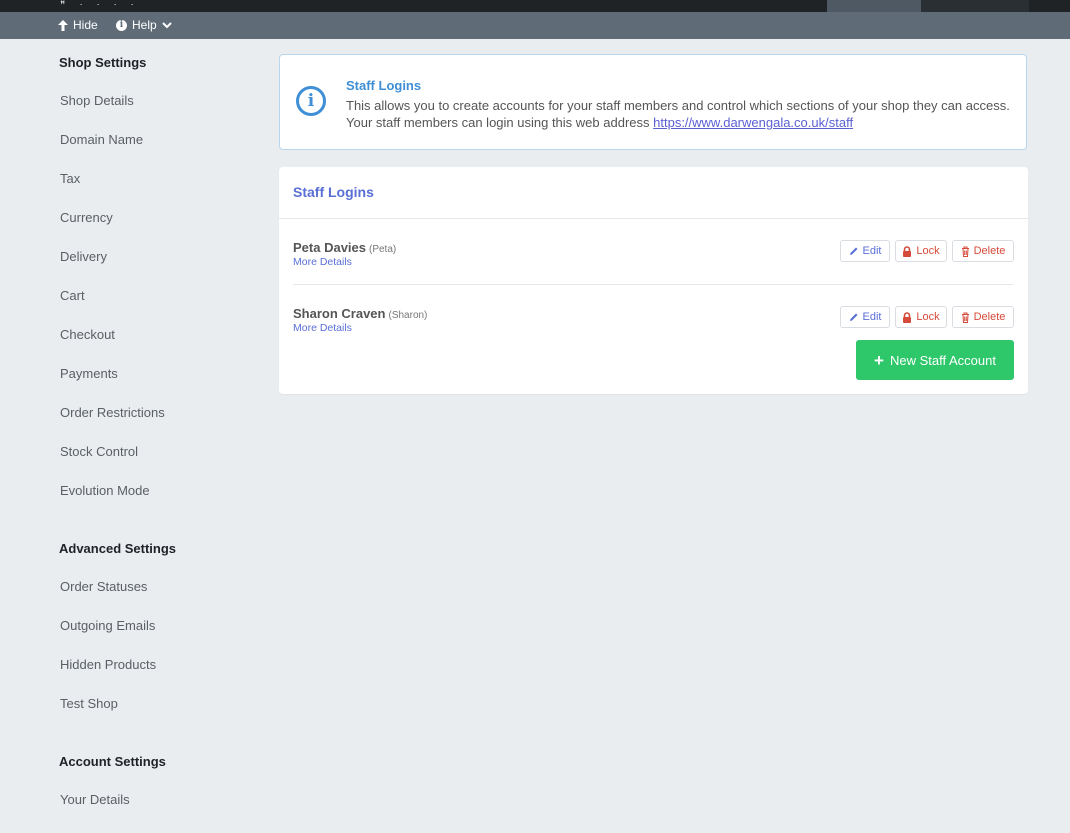 Image resolution: width=1070 pixels, height=833 pixels. What do you see at coordinates (339, 313) in the screenshot?
I see `staff-full-name: Sharon Craven` at bounding box center [339, 313].